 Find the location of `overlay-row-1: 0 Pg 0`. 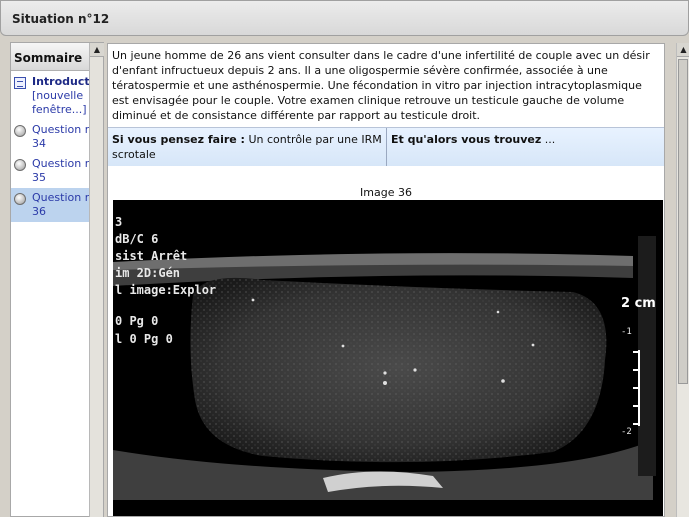

overlay-row-1: 0 Pg 0 is located at coordinates (137, 321).